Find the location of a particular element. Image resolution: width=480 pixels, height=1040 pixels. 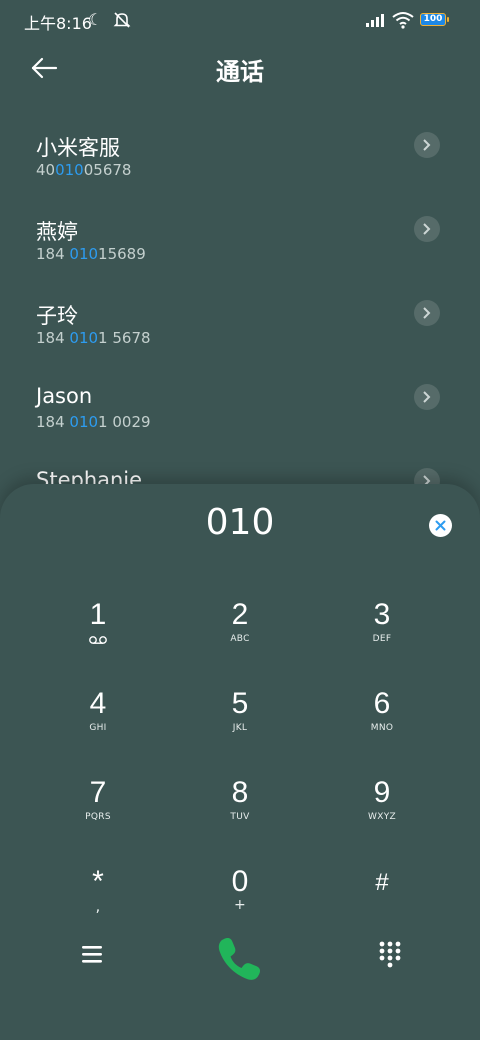

contact-number: 184 0101 0029 is located at coordinates (93, 422).